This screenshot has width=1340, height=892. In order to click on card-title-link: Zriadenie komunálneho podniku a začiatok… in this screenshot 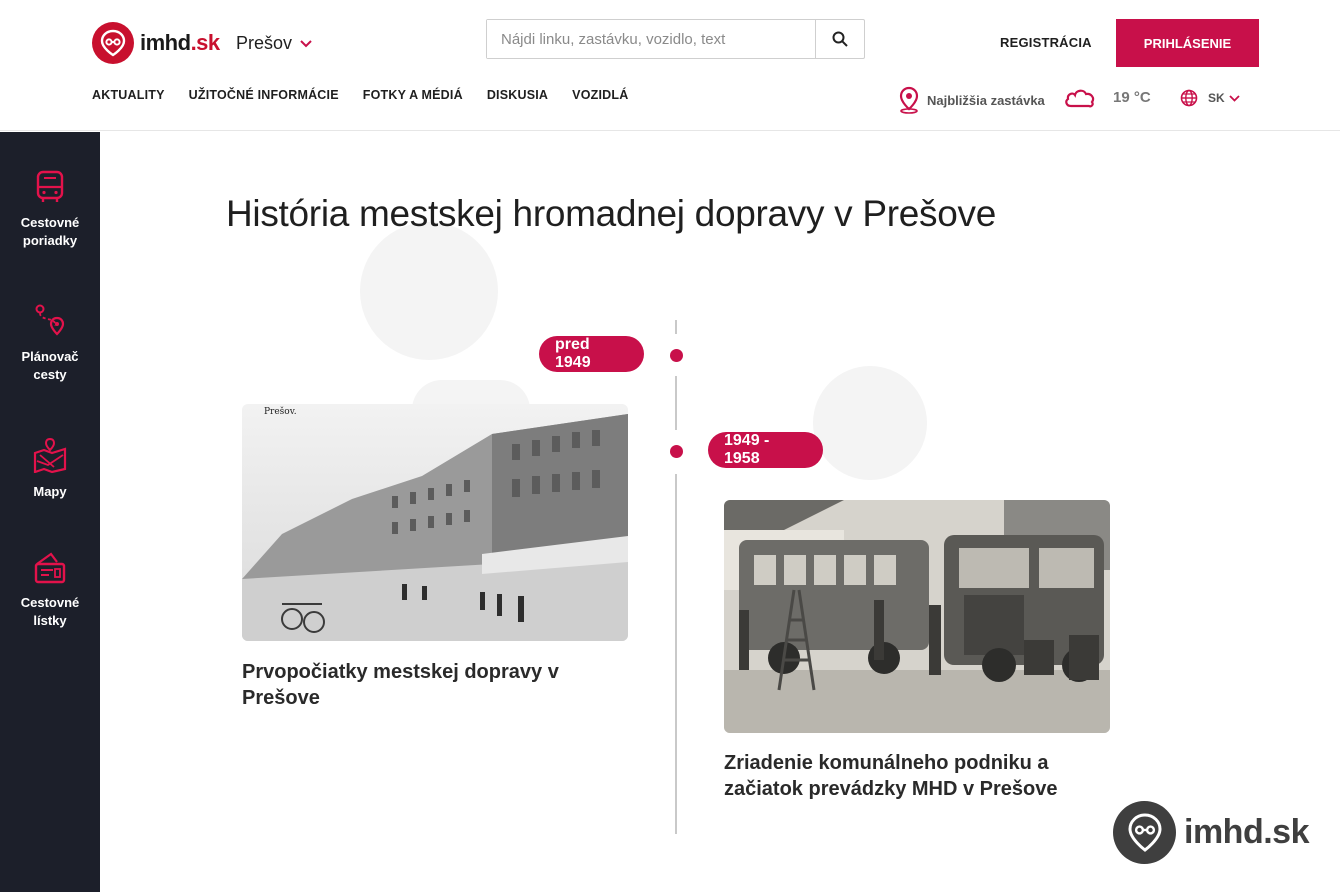, I will do `click(891, 776)`.